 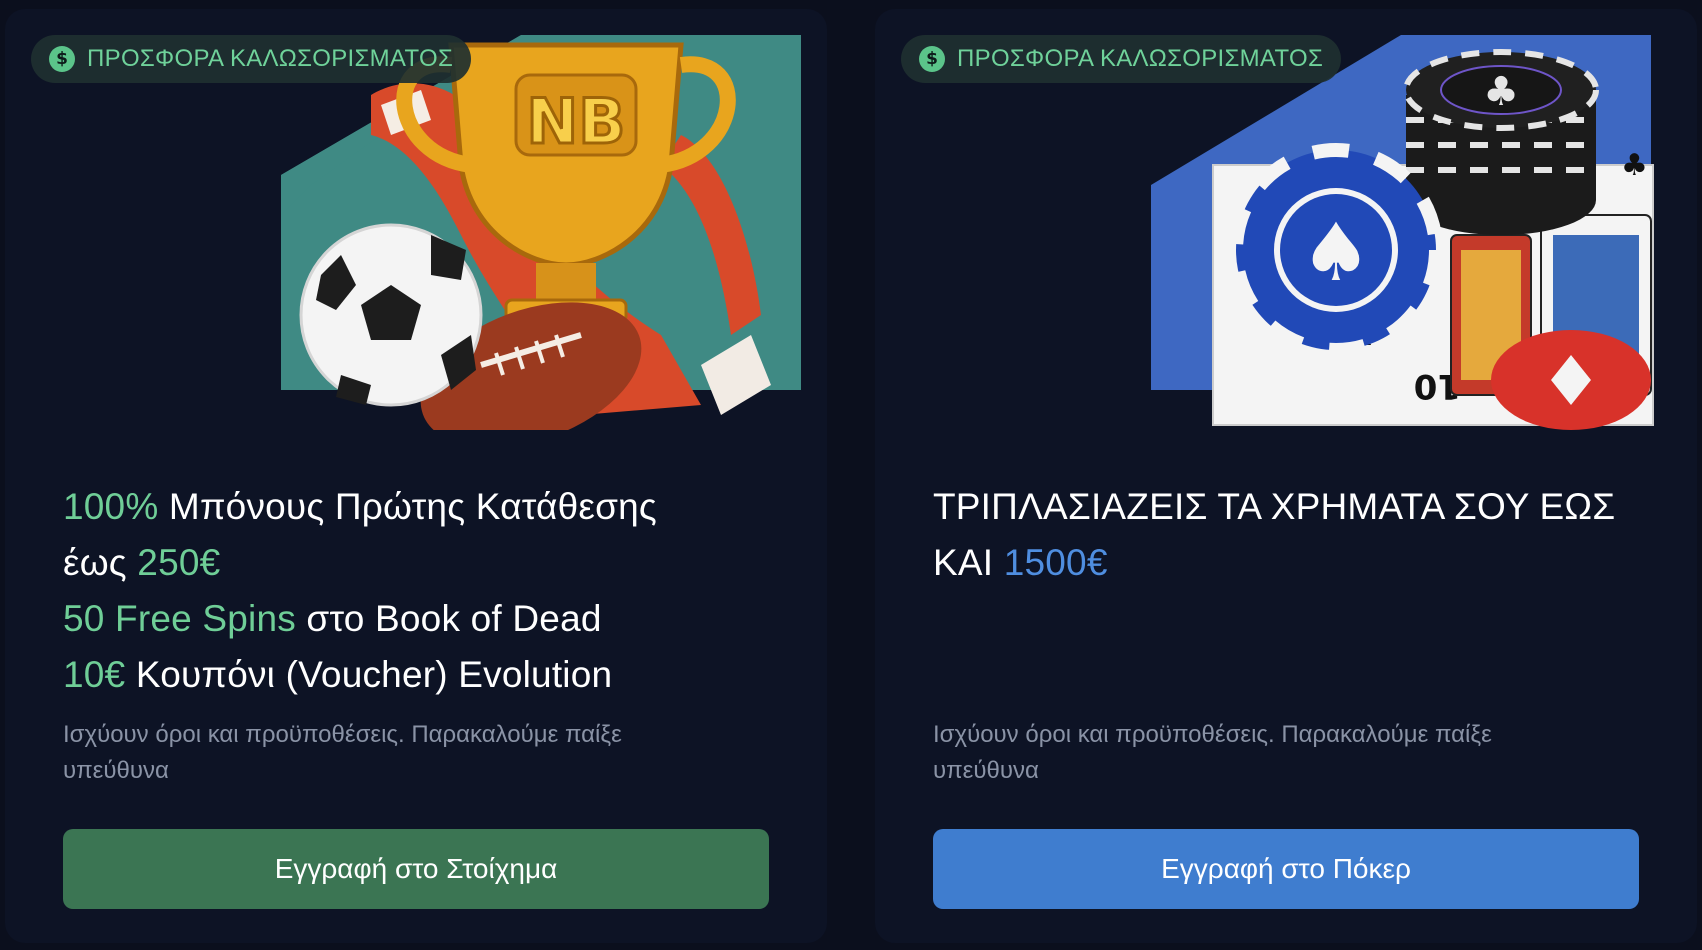 What do you see at coordinates (94, 674) in the screenshot?
I see `offer-accent: 10€` at bounding box center [94, 674].